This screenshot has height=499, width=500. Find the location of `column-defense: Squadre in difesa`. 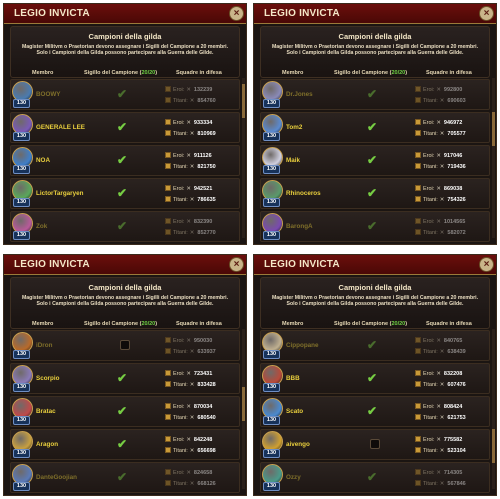

column-defense: Squadre in difesa is located at coordinates (449, 324).